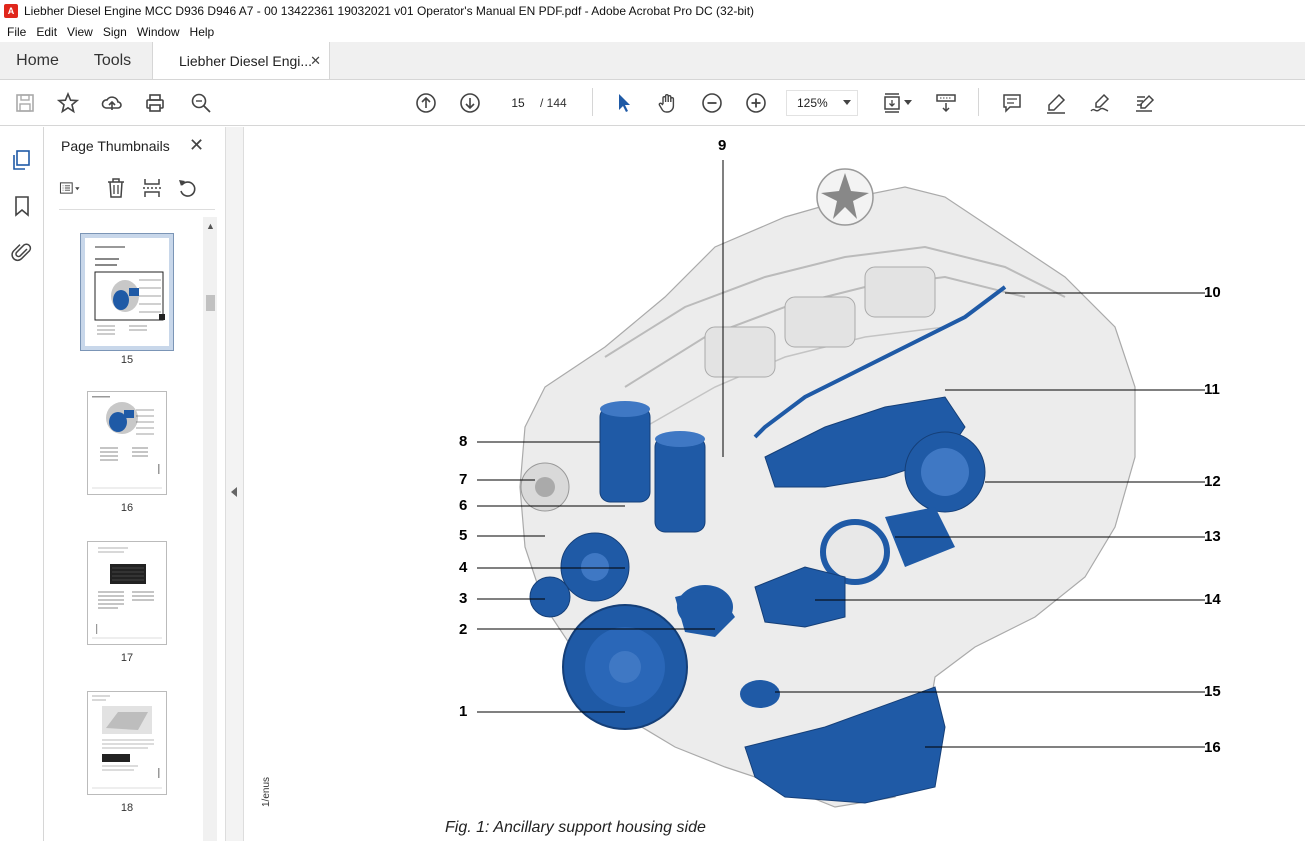 This screenshot has width=1305, height=841. I want to click on menu-window: Window, so click(158, 32).